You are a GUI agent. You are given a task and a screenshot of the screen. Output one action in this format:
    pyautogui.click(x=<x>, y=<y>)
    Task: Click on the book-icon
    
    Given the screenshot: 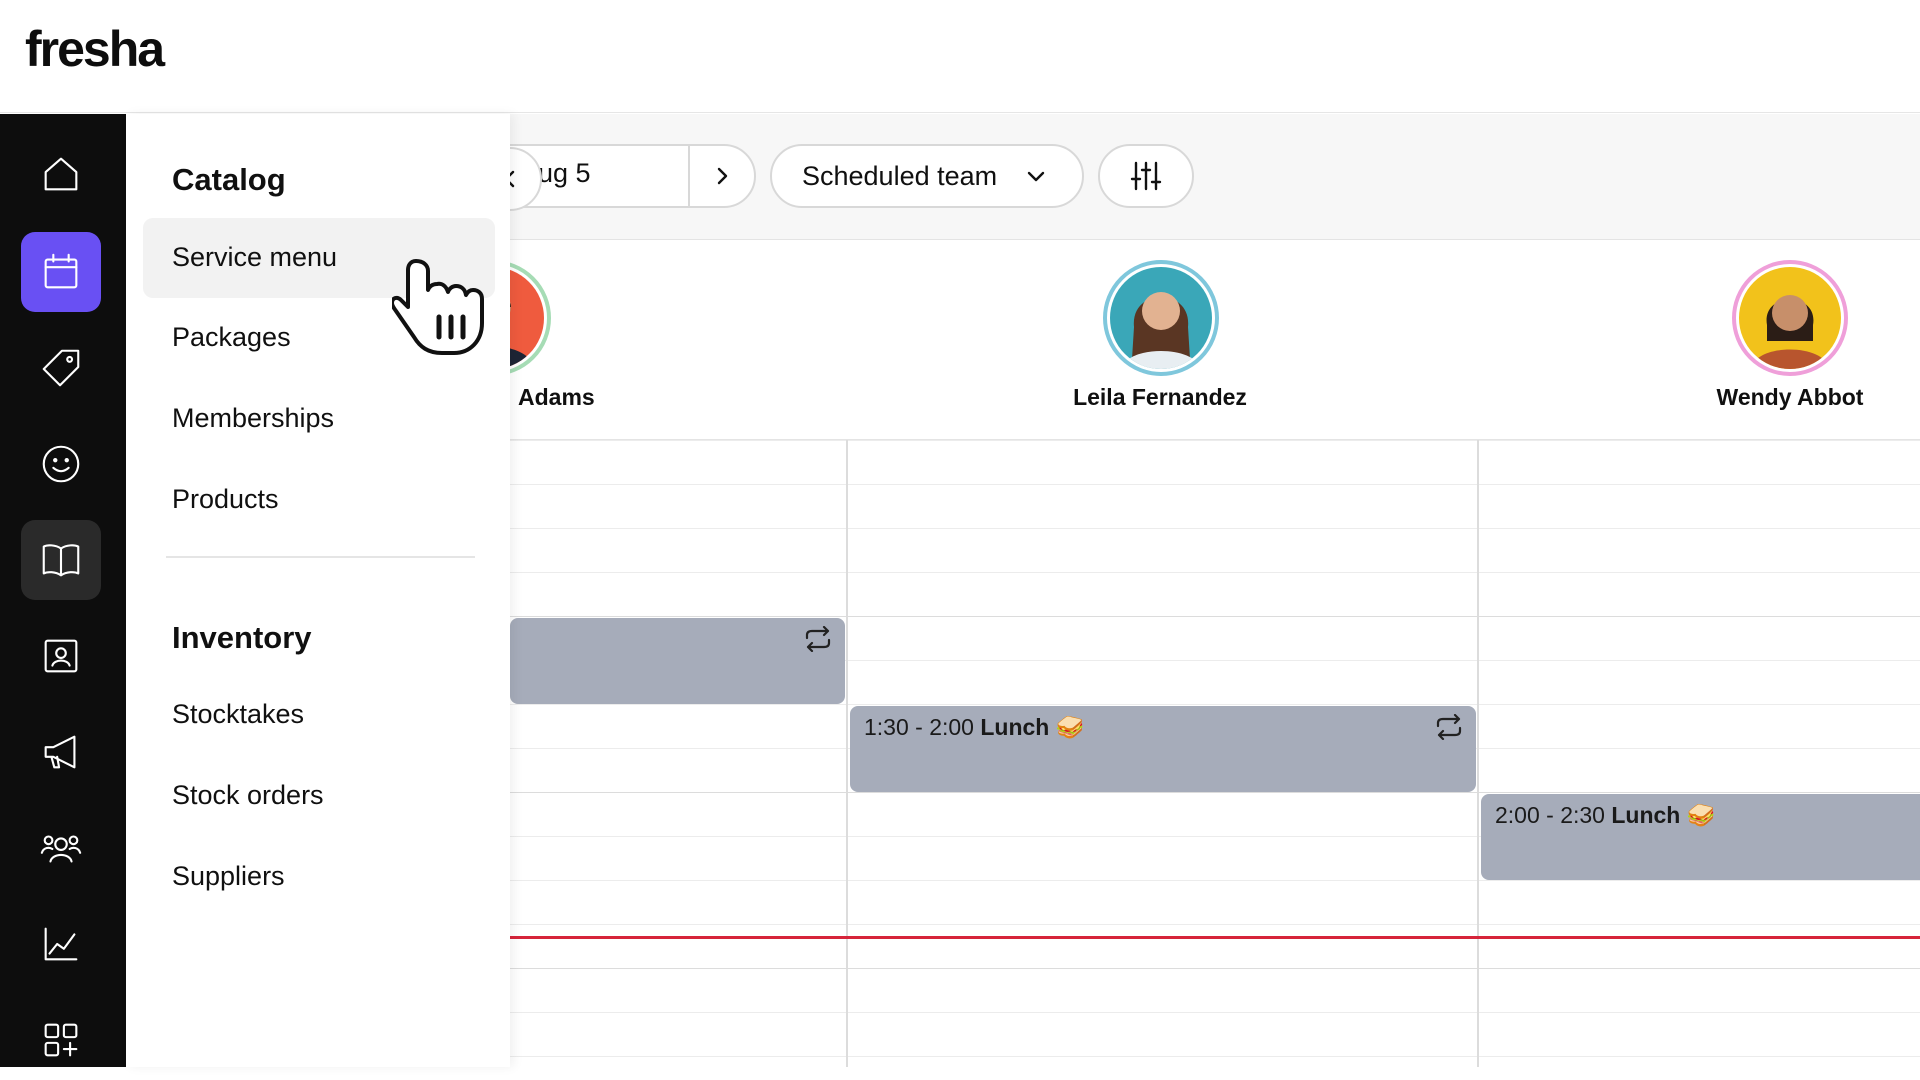 What is the action you would take?
    pyautogui.click(x=61, y=560)
    